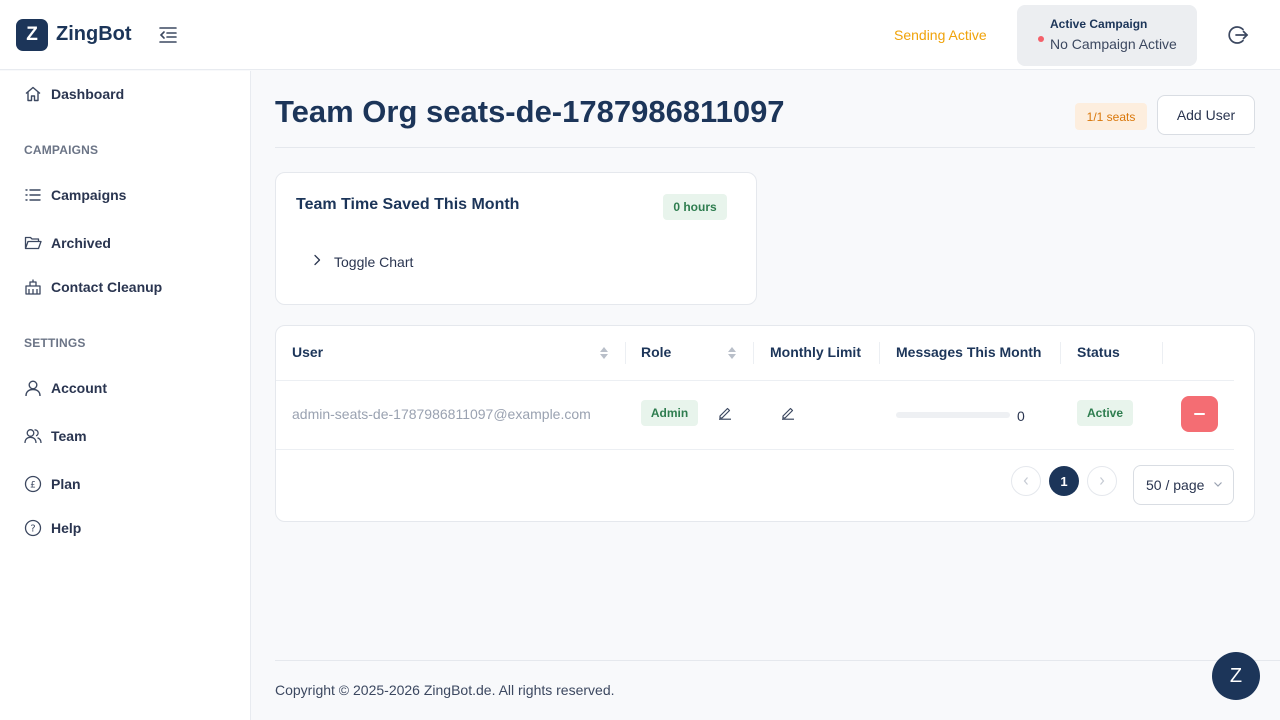  I want to click on role-badge: Admin, so click(669, 413).